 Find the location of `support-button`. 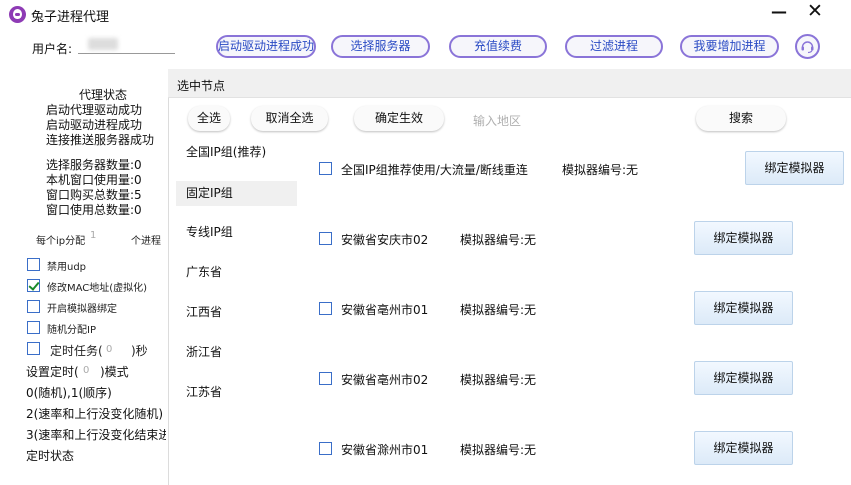

support-button is located at coordinates (807, 46).